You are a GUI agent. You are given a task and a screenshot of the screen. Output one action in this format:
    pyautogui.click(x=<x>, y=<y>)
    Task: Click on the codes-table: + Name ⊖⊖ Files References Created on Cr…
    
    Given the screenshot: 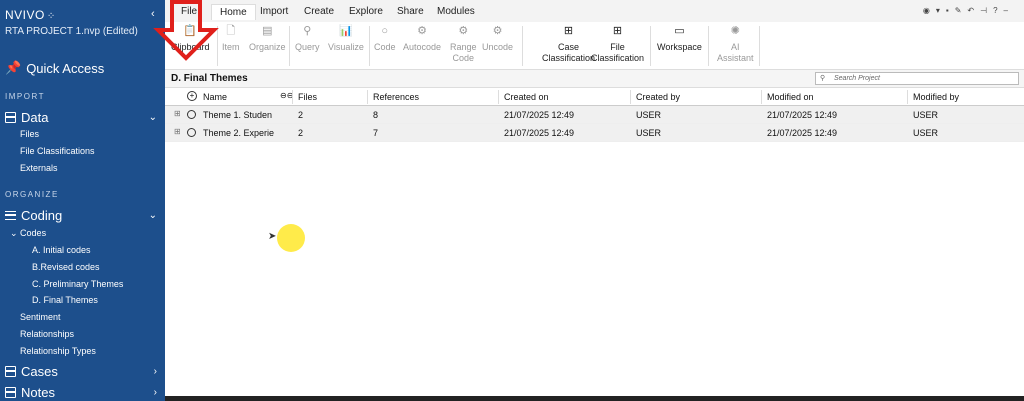 What is the action you would take?
    pyautogui.click(x=594, y=115)
    